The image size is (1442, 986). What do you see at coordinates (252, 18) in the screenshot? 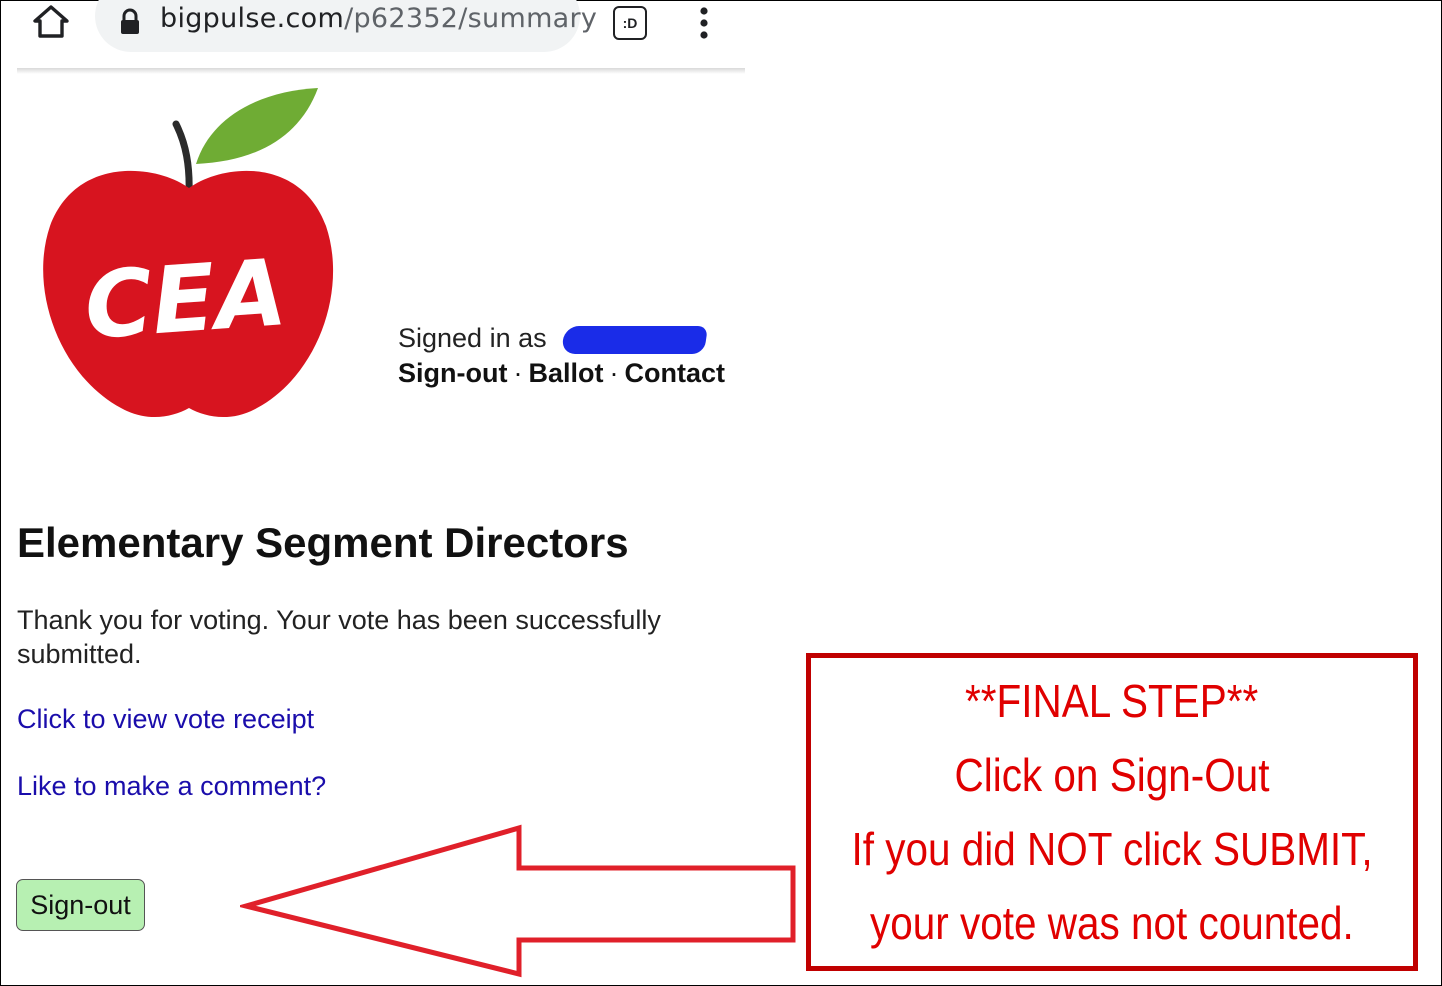
I see `url-domain: bigpulse.com` at bounding box center [252, 18].